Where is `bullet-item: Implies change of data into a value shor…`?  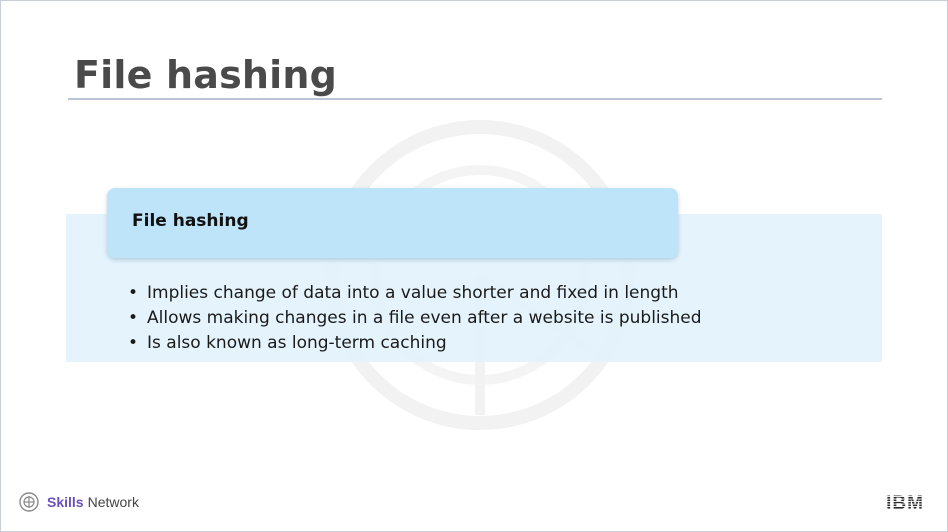 bullet-item: Implies change of data into a value shor… is located at coordinates (415, 293).